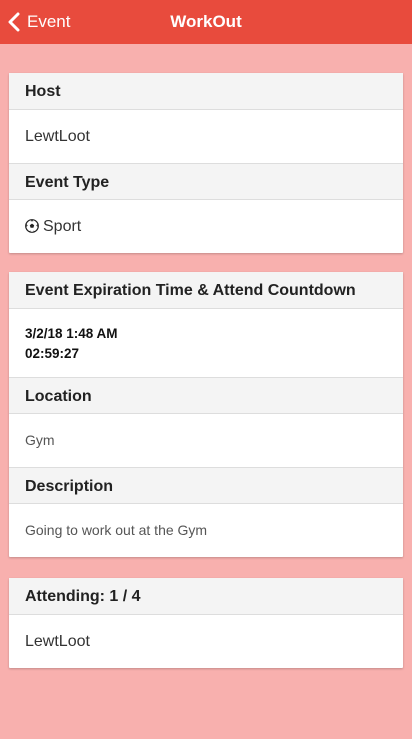  Describe the element at coordinates (206, 343) in the screenshot. I see `expiration-box: 3/2/18 1:48 AM 02:59:27` at that location.